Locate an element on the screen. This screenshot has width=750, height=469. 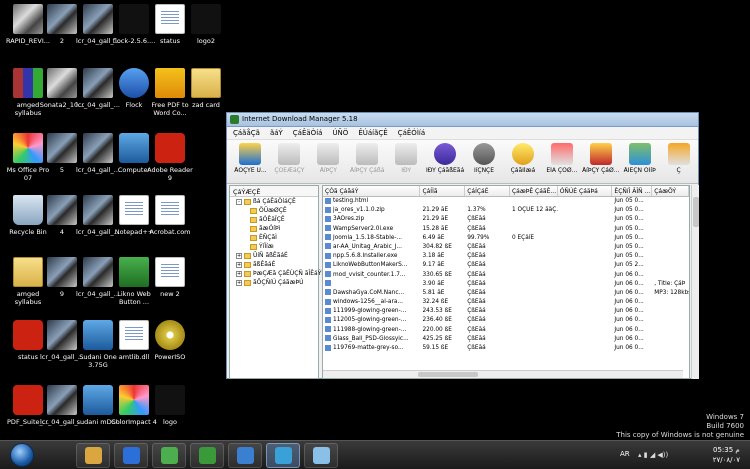
desktop-icon: zad card is located at coordinates (206, 88).